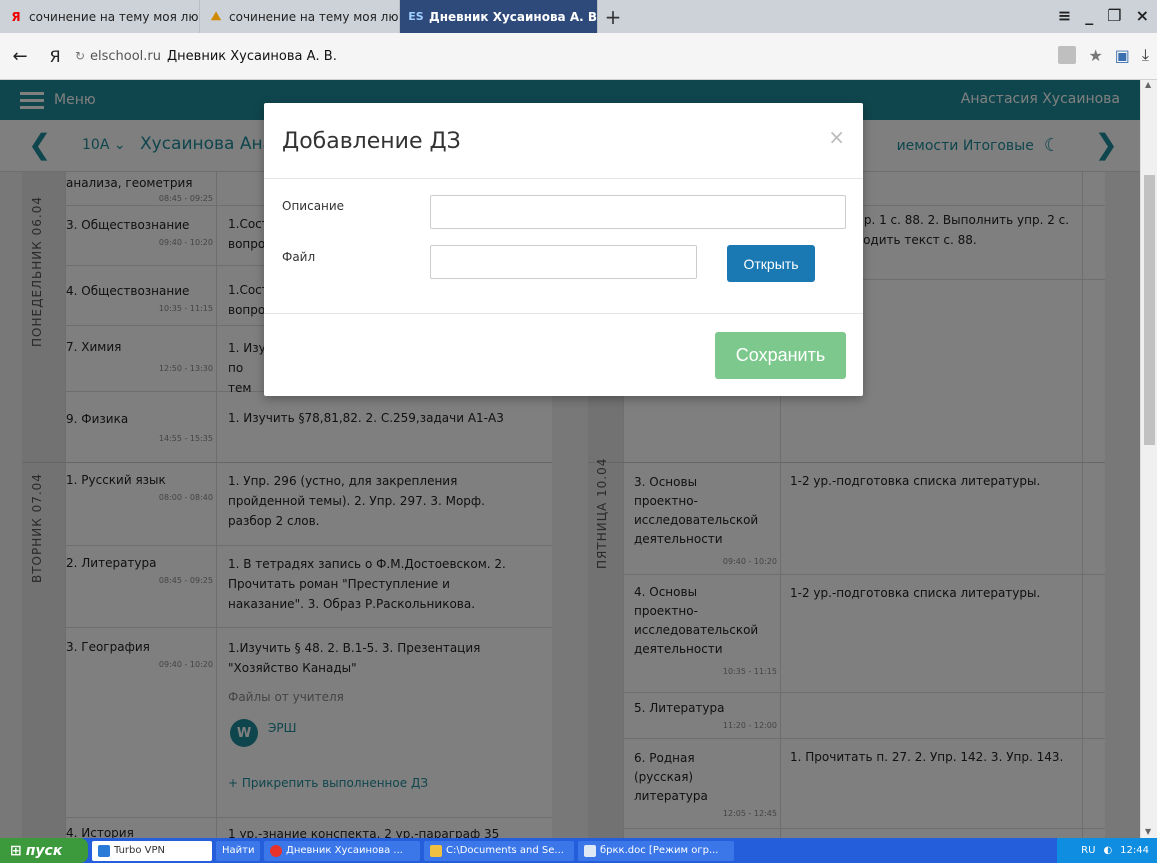 Image resolution: width=1157 pixels, height=863 pixels. What do you see at coordinates (125, 56) in the screenshot?
I see `url-domain: elschool.ru` at bounding box center [125, 56].